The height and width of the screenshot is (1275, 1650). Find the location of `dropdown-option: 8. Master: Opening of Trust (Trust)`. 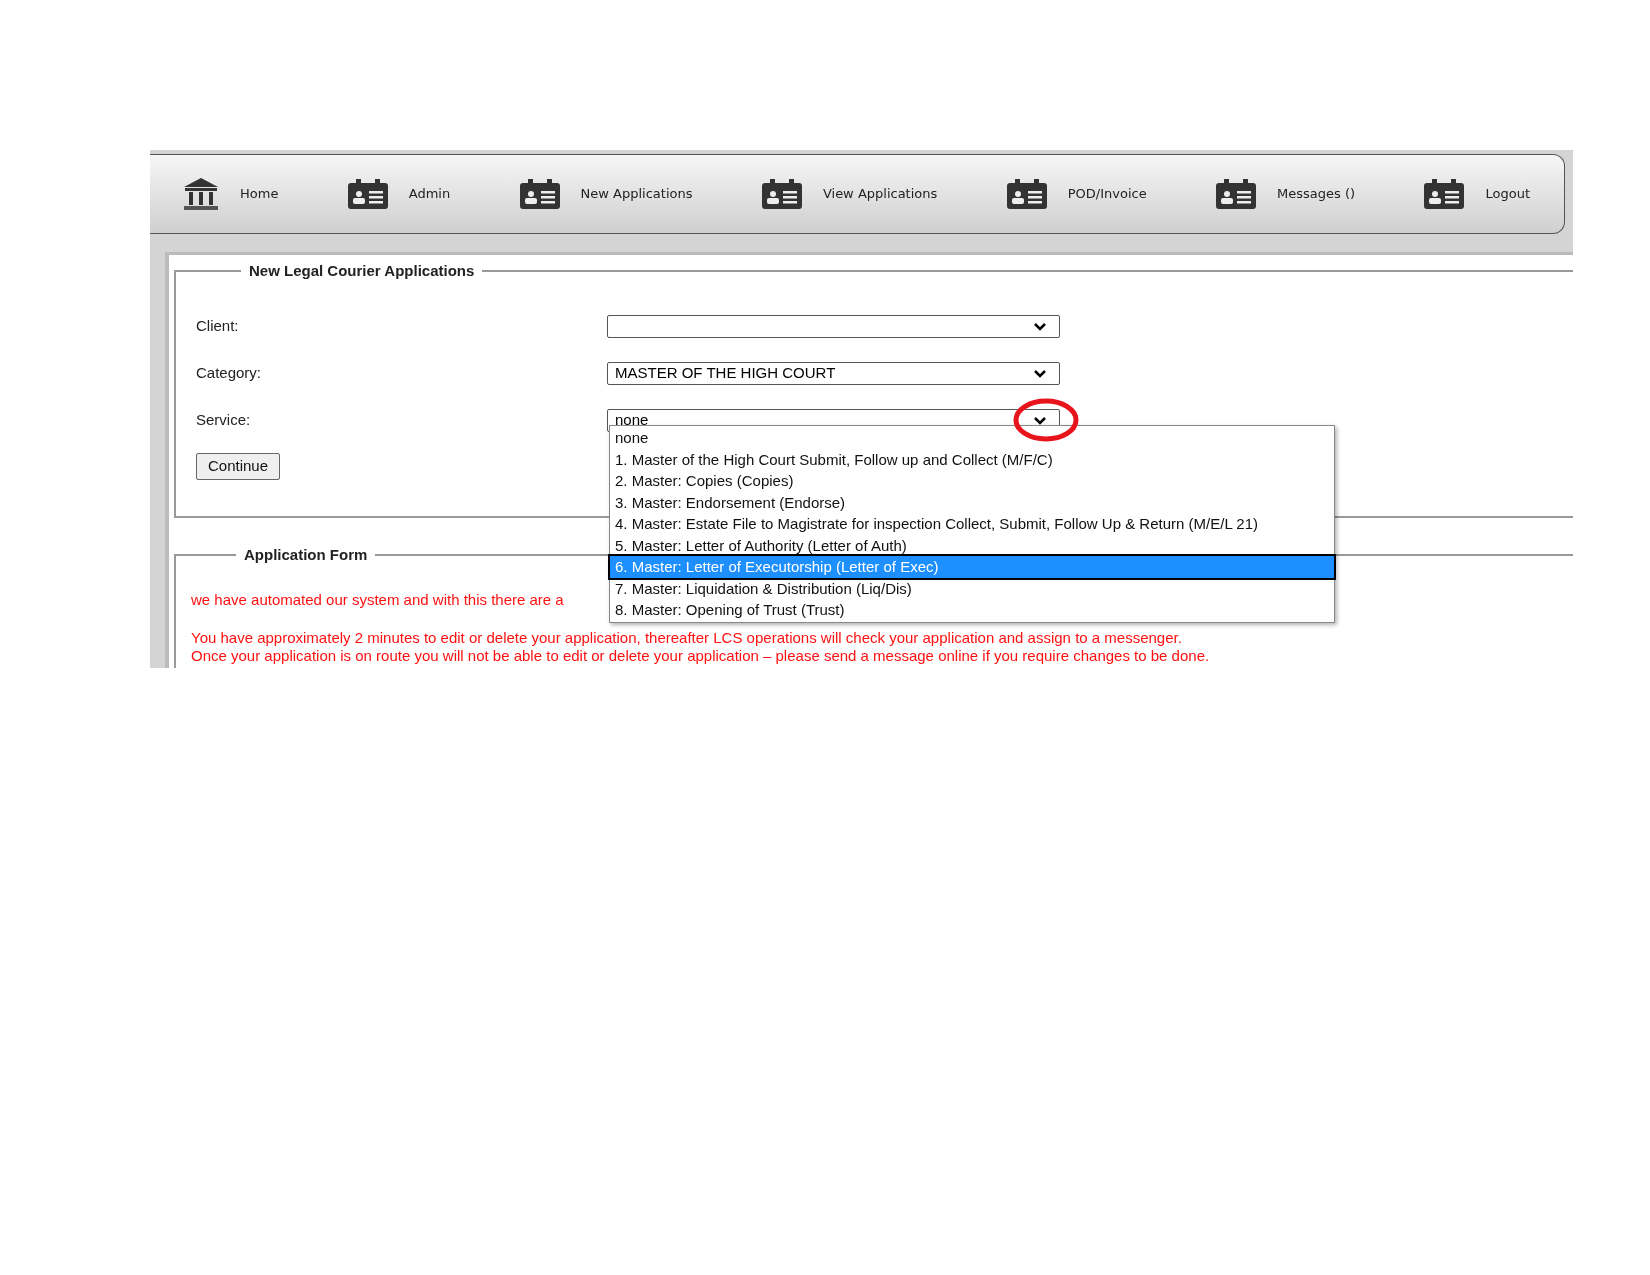

dropdown-option: 8. Master: Opening of Trust (Trust) is located at coordinates (972, 610).